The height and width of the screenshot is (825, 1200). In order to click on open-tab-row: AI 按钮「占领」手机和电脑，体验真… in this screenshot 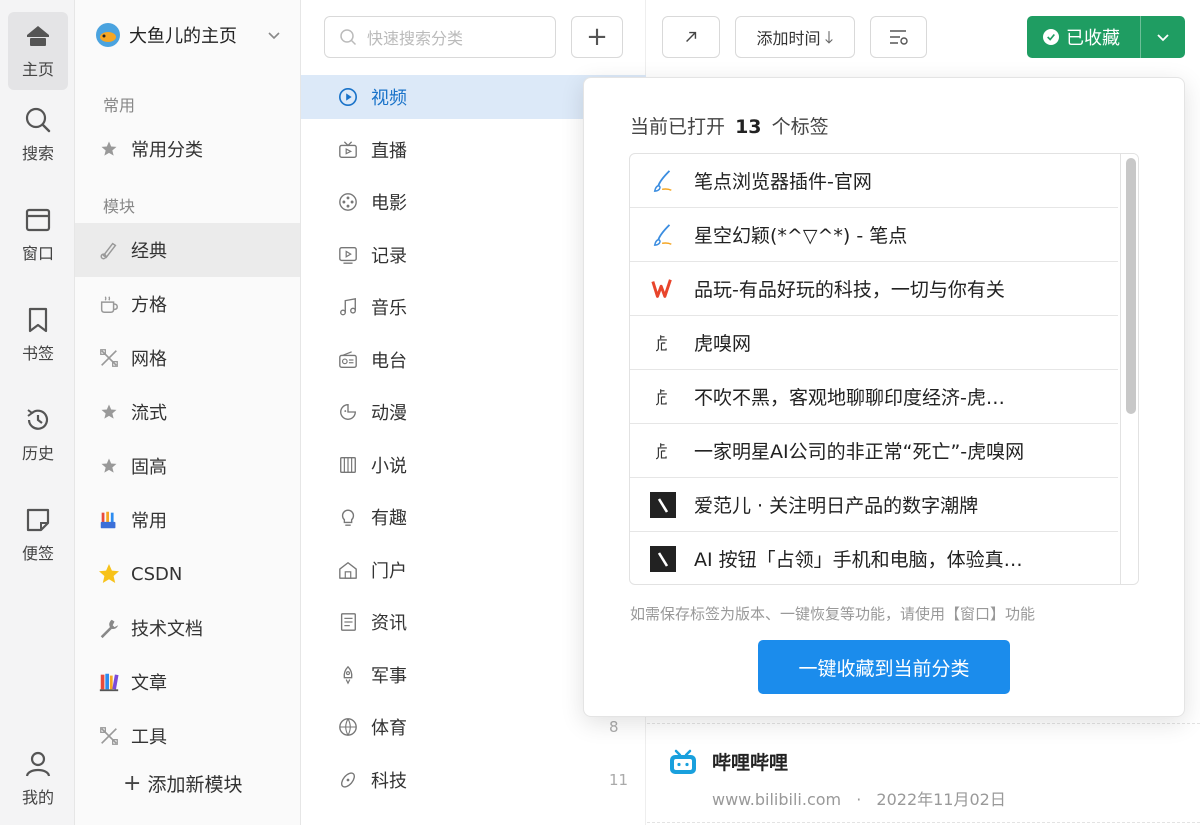, I will do `click(874, 558)`.